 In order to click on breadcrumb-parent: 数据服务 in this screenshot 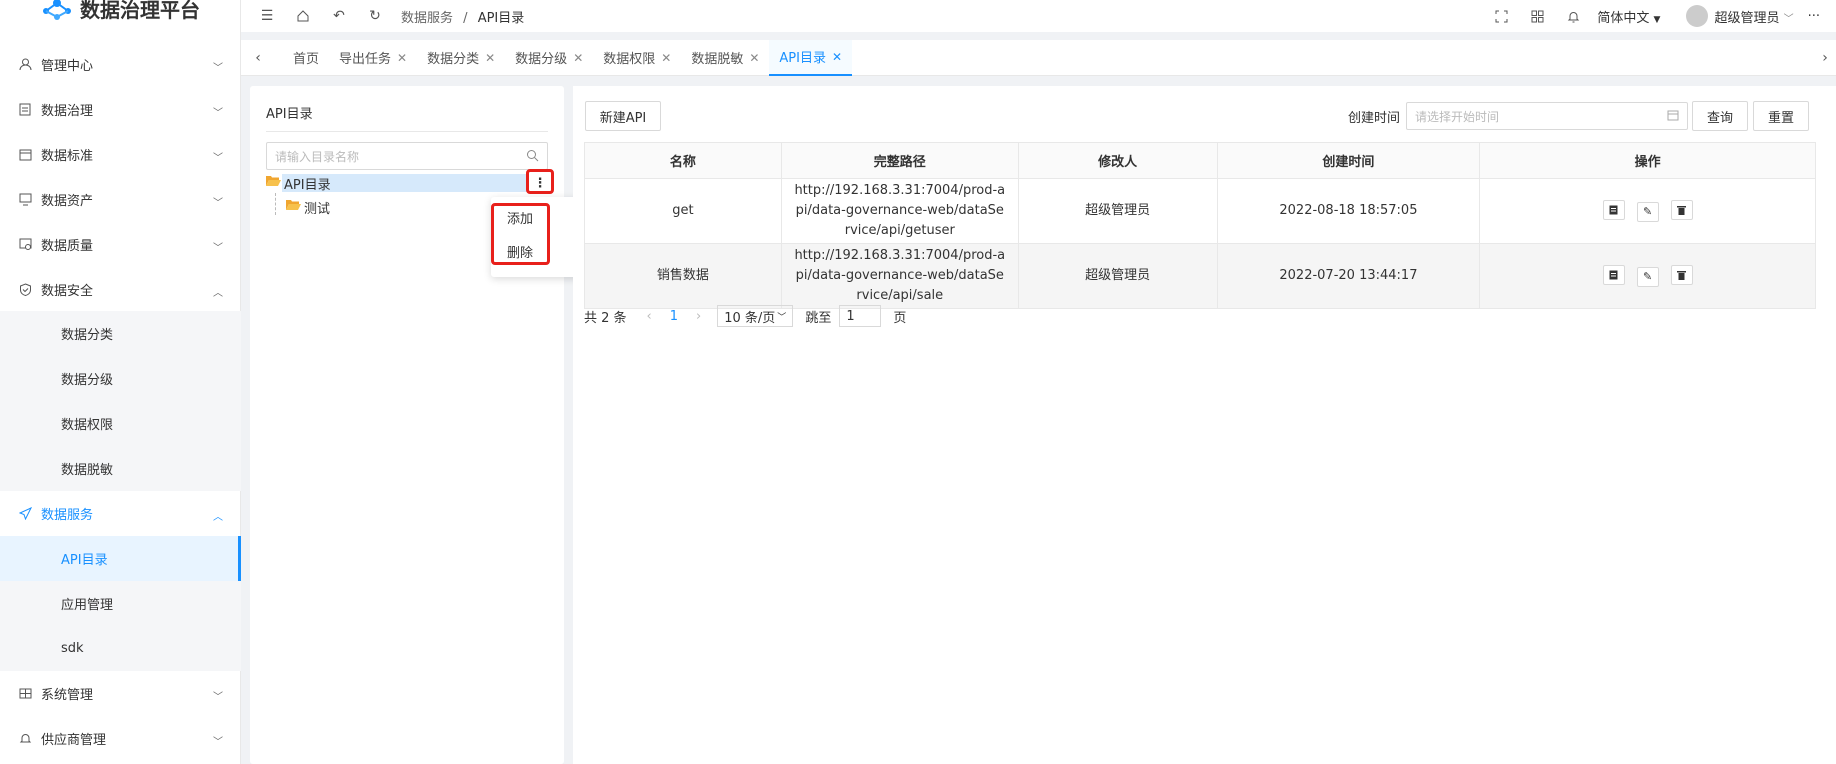, I will do `click(427, 18)`.